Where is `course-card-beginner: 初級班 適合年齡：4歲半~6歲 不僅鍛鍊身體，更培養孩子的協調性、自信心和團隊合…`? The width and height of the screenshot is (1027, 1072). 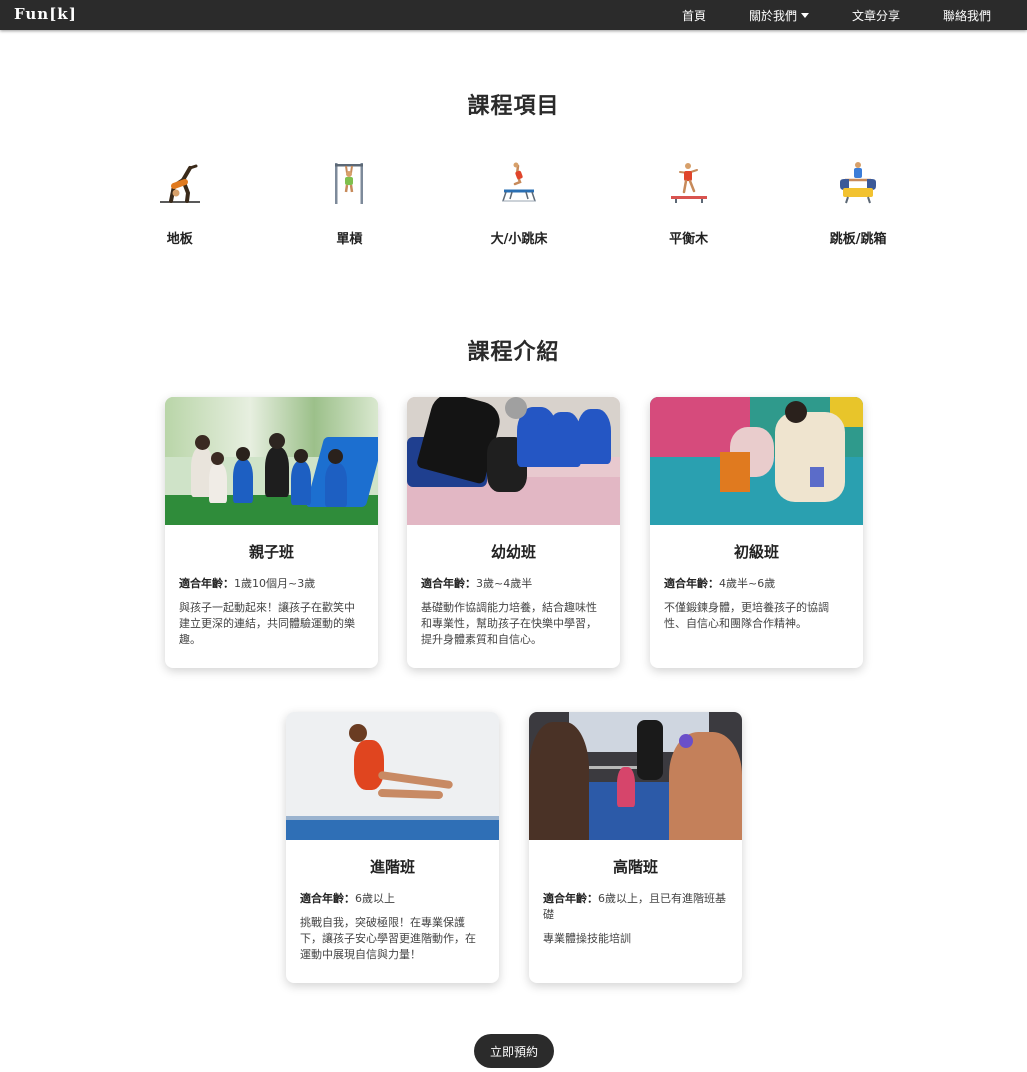
course-card-beginner: 初級班 適合年齡：4歲半~6歲 不僅鍛鍊身體，更培養孩子的協調性、自信心和團隊合… is located at coordinates (756, 532).